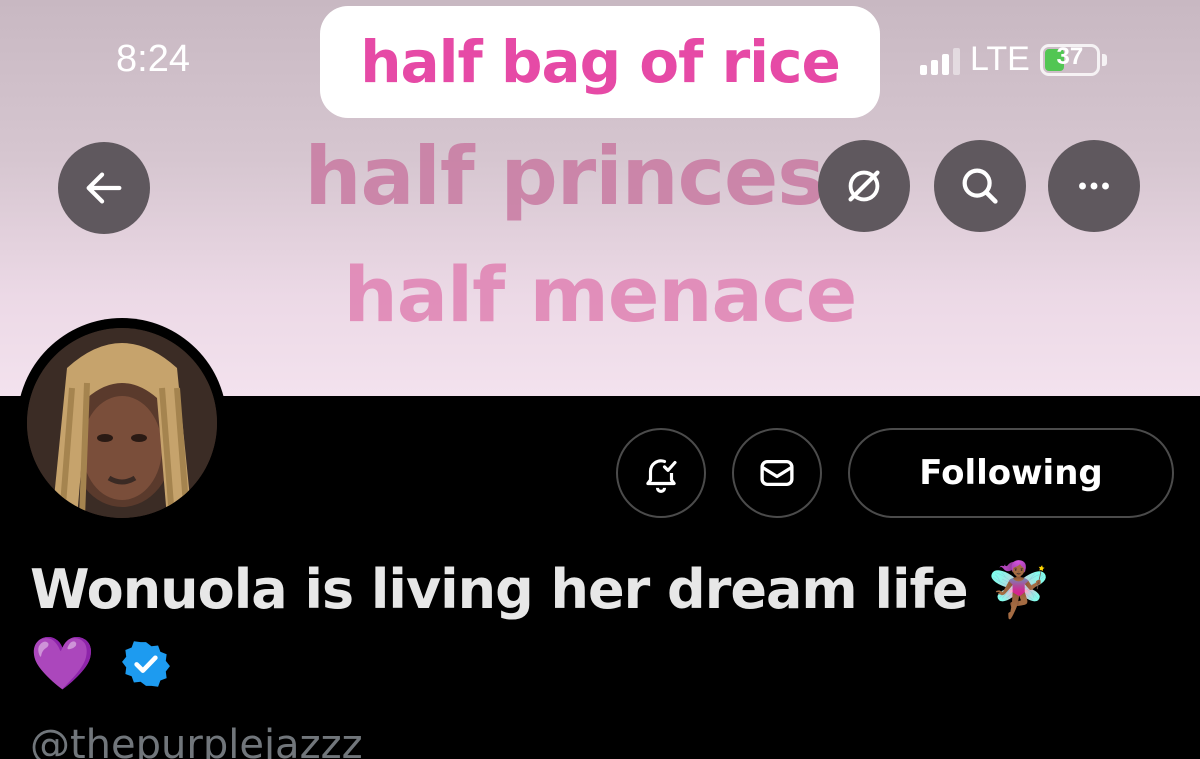 The height and width of the screenshot is (759, 1200). Describe the element at coordinates (153, 59) in the screenshot. I see `status-time: 8:24` at that location.